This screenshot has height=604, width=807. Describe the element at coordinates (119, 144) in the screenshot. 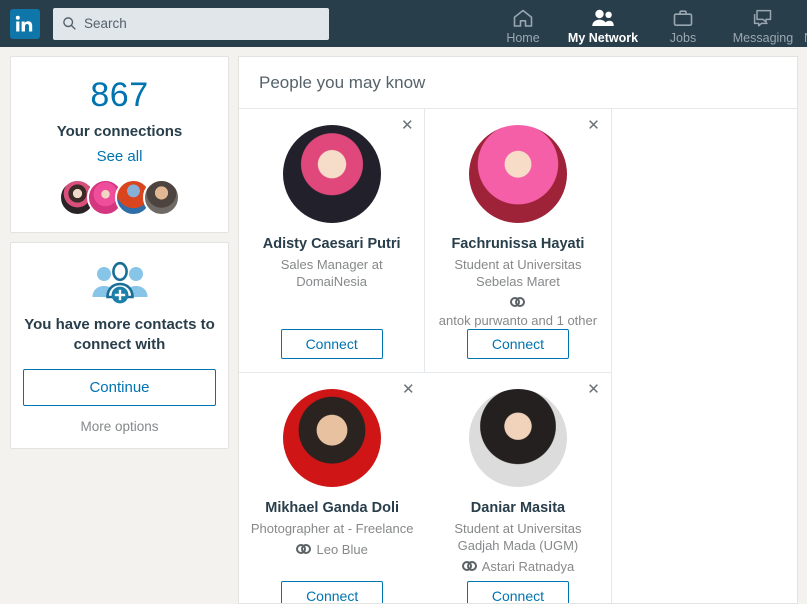

I see `connections-card: 867 Your connections See all` at that location.